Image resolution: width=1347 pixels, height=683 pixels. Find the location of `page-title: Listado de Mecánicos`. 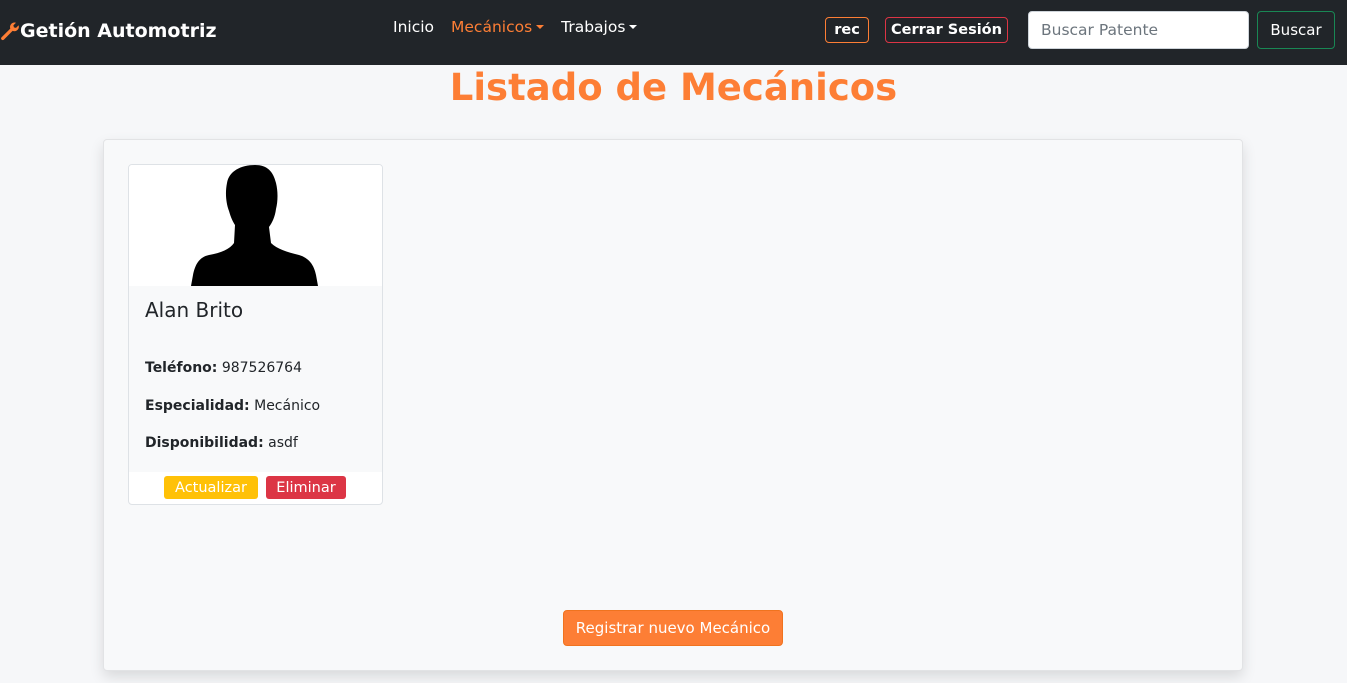

page-title: Listado de Mecánicos is located at coordinates (673, 87).